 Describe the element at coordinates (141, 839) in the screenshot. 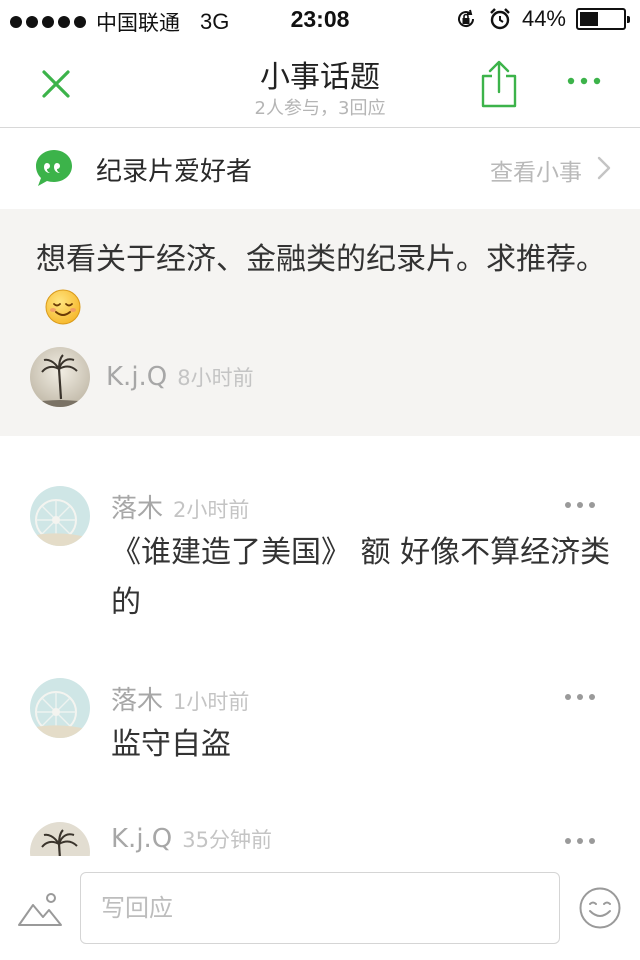

I see `comment-author: K.j.Q` at that location.